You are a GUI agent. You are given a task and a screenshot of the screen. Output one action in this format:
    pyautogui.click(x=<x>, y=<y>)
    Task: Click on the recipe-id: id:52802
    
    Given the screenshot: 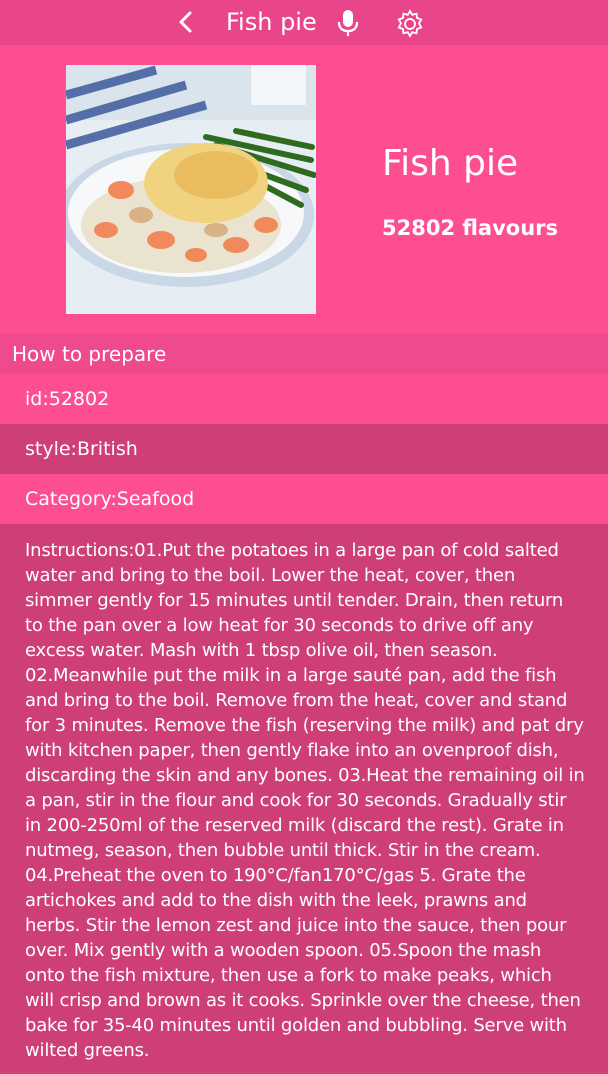 What is the action you would take?
    pyautogui.click(x=67, y=399)
    